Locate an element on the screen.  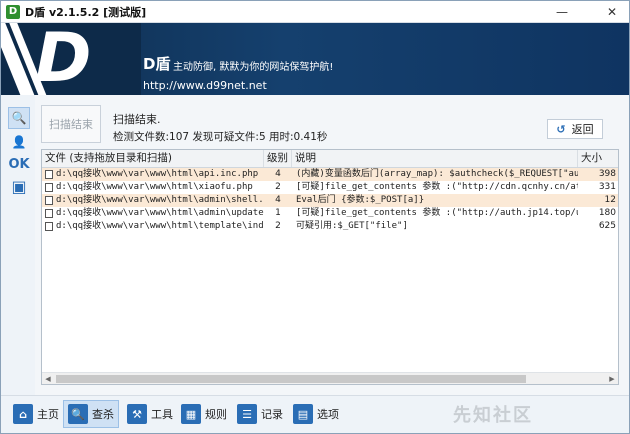
home-icon: ⌂ is located at coordinates (23, 414).